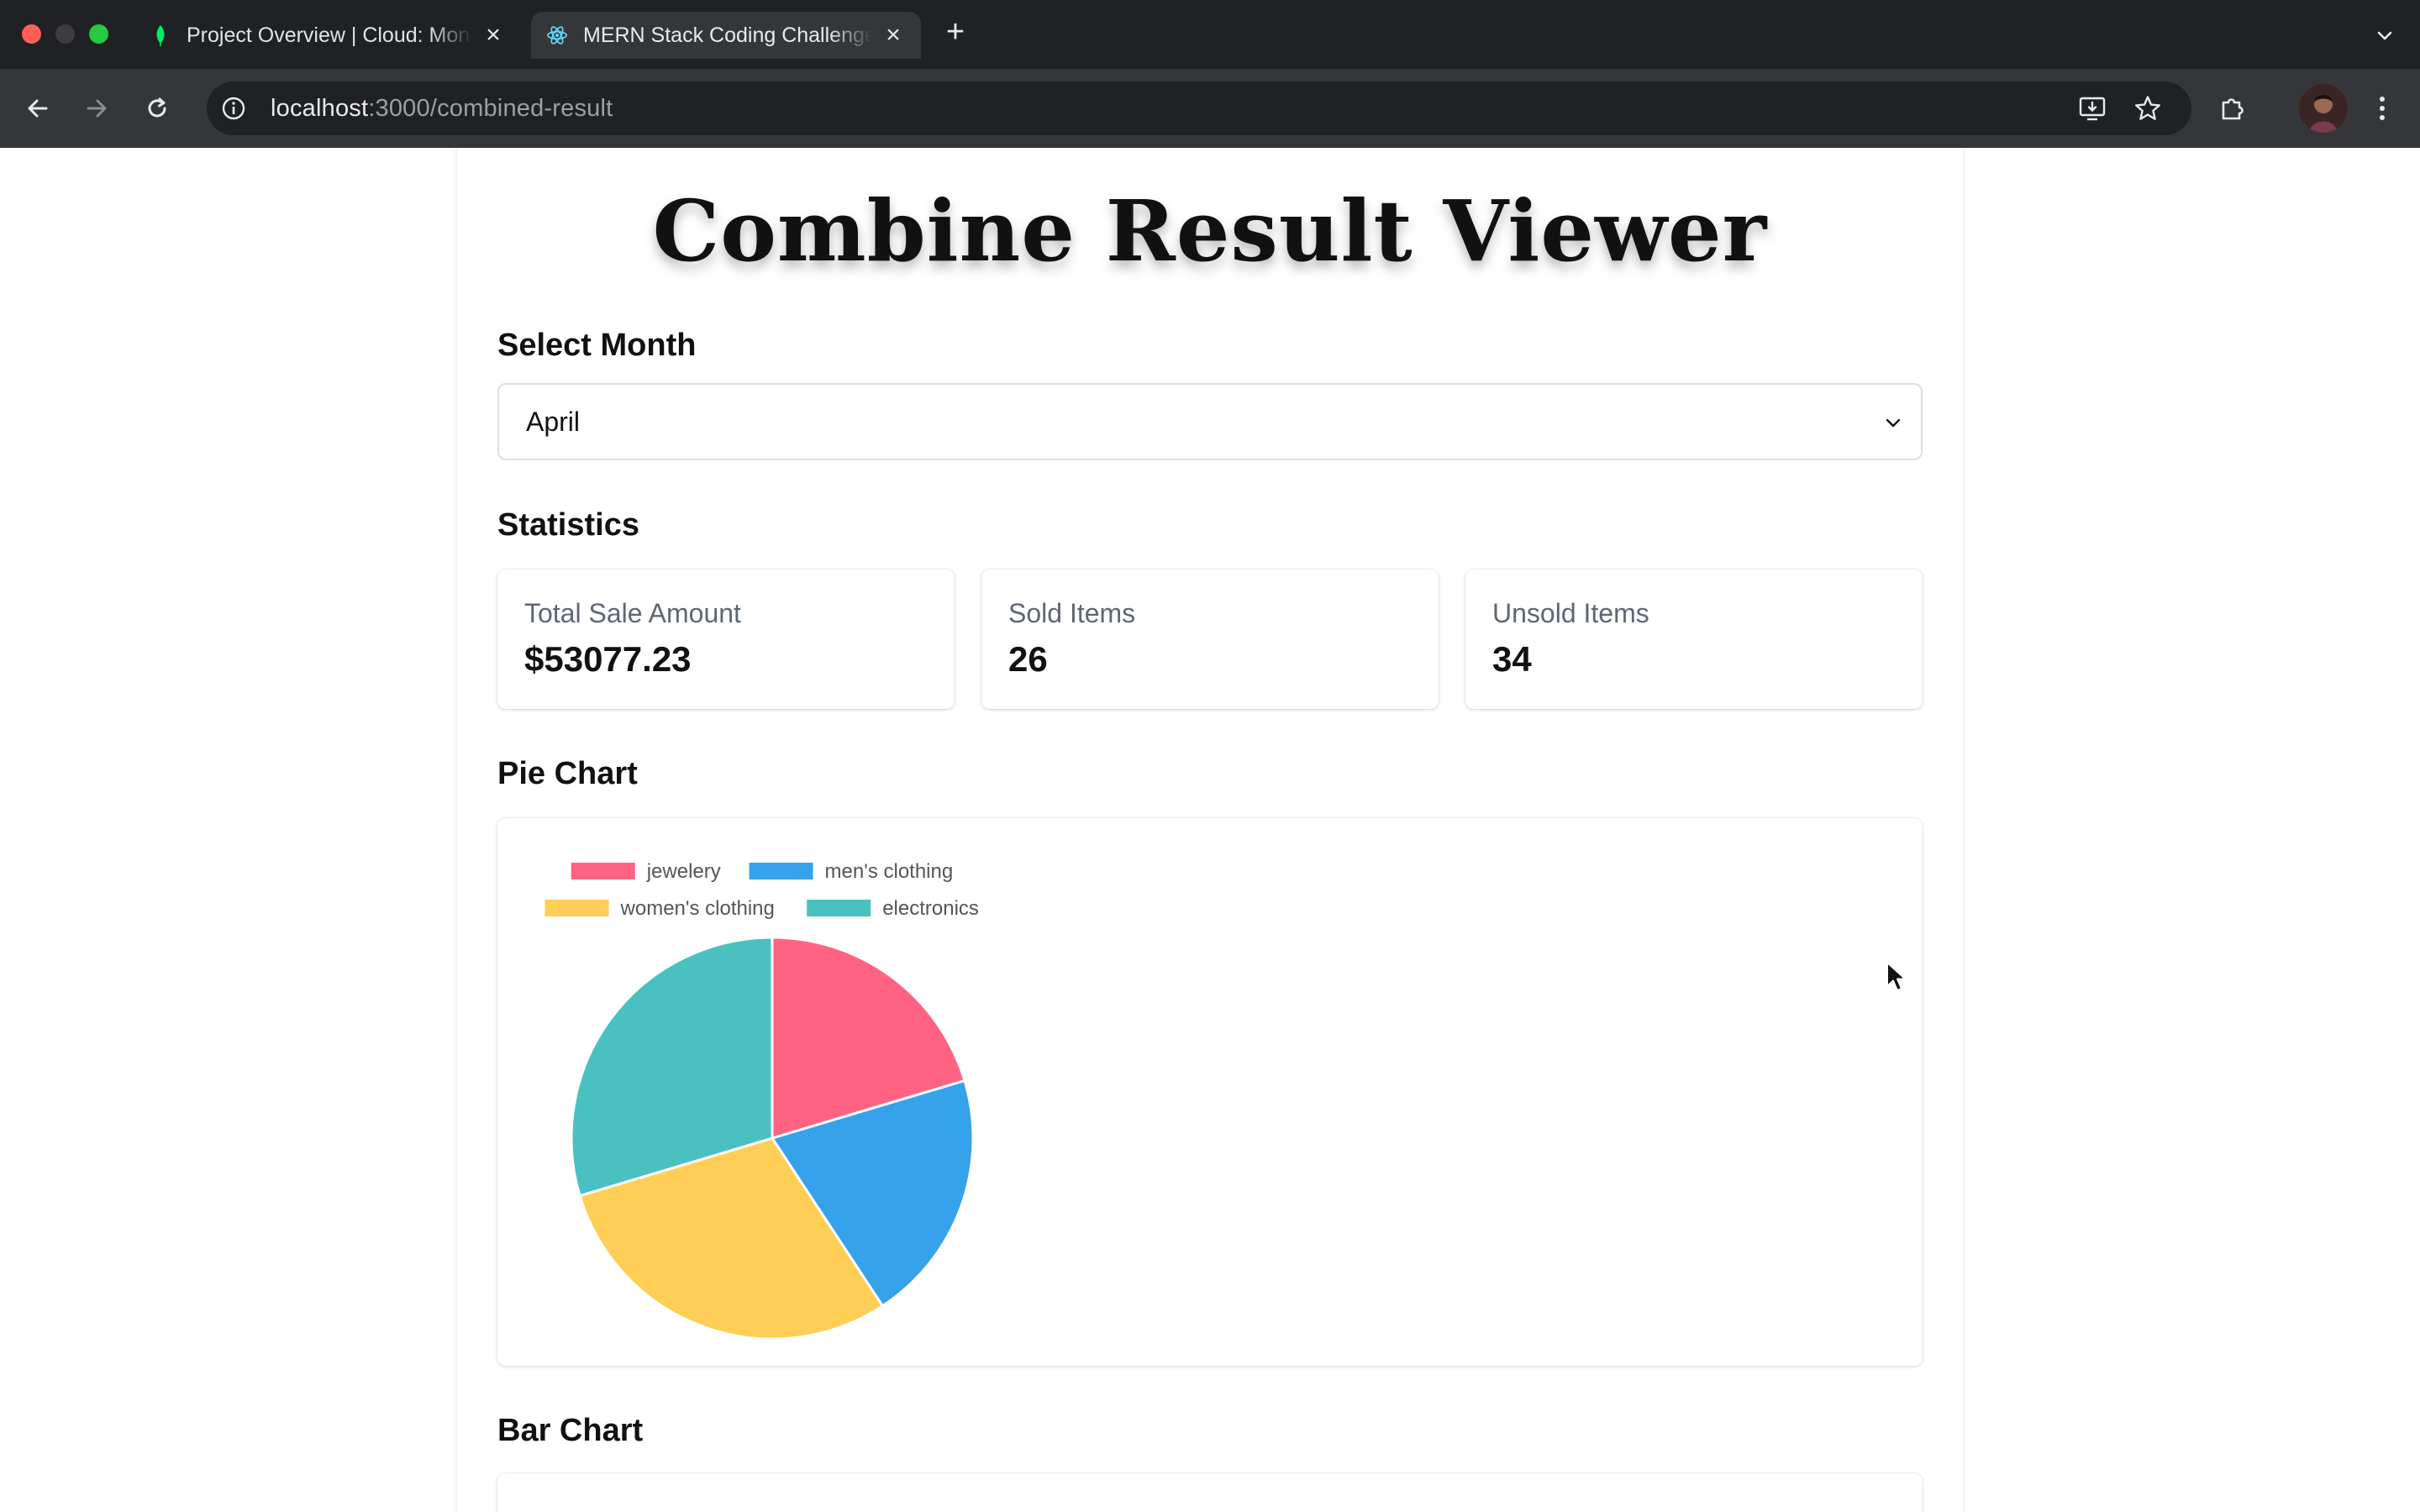 The width and height of the screenshot is (2420, 1512). Describe the element at coordinates (597, 345) in the screenshot. I see `month-select-label: Select Month` at that location.